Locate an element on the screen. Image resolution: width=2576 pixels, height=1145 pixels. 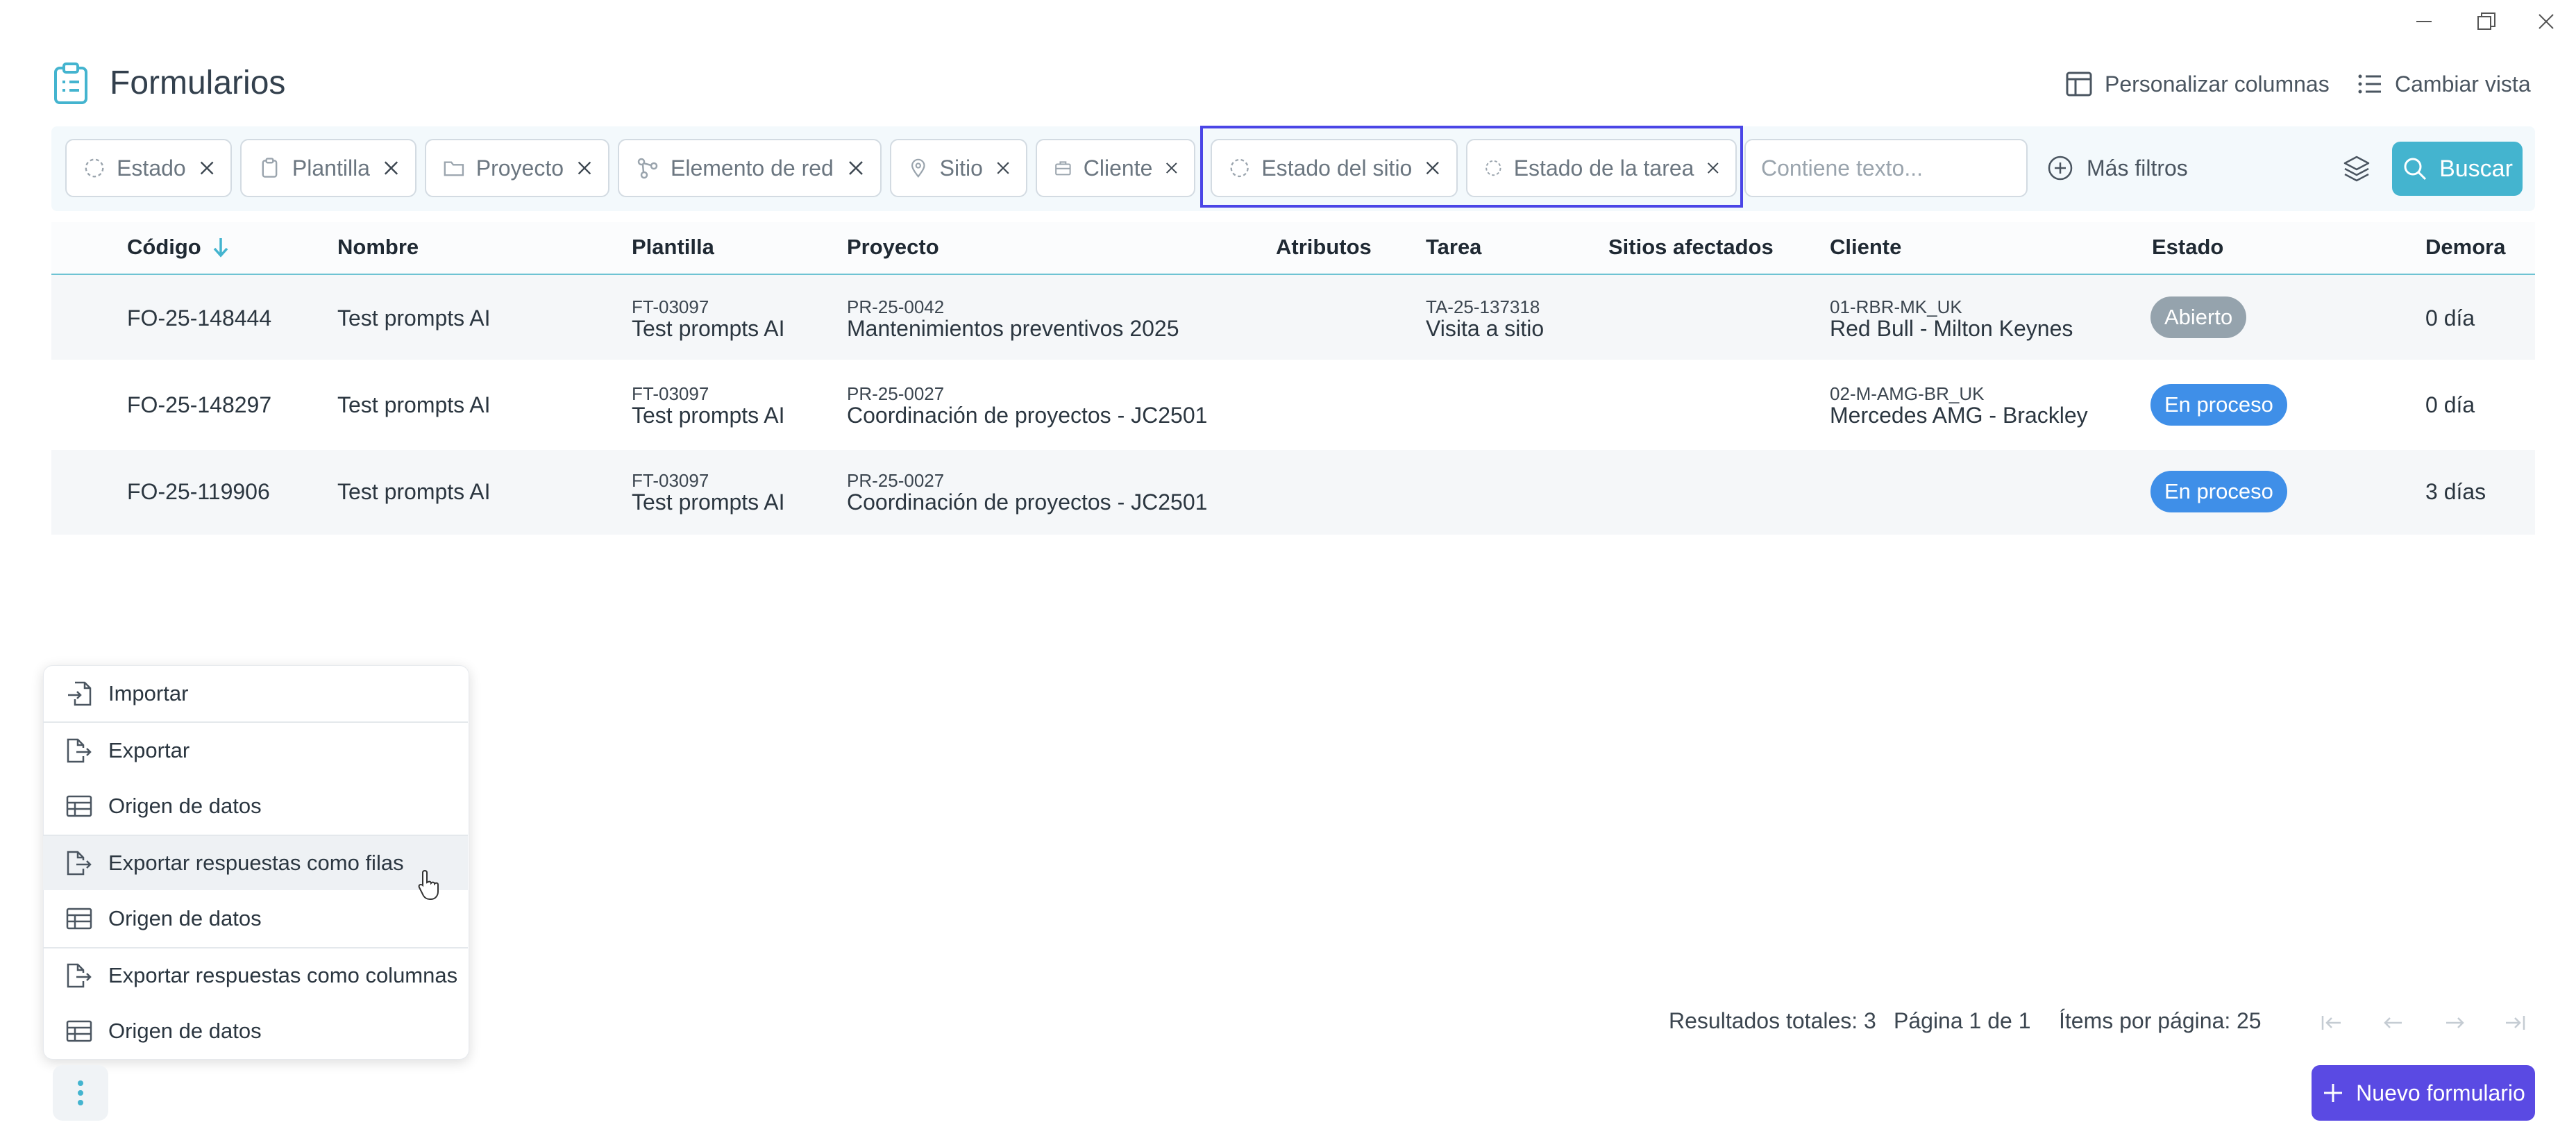
column-header-estado: Estado is located at coordinates (2187, 247).